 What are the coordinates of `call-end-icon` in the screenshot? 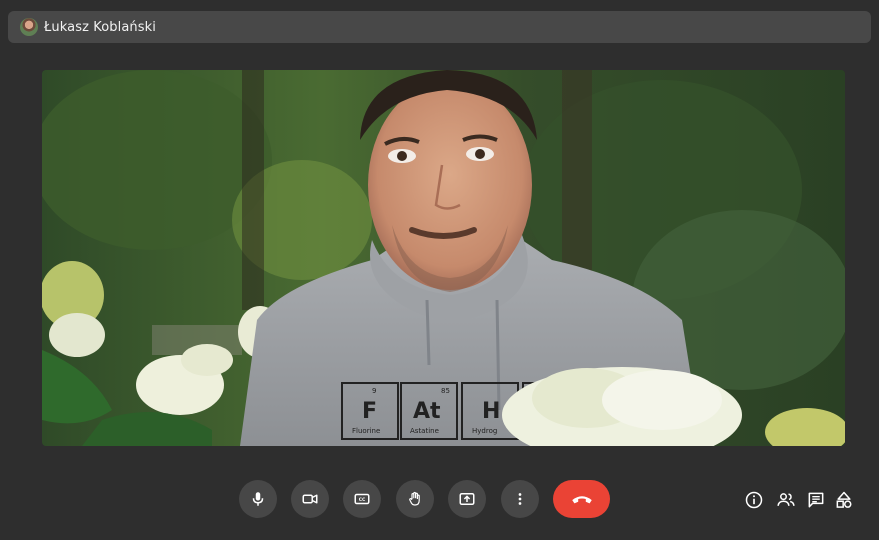 It's located at (581, 500).